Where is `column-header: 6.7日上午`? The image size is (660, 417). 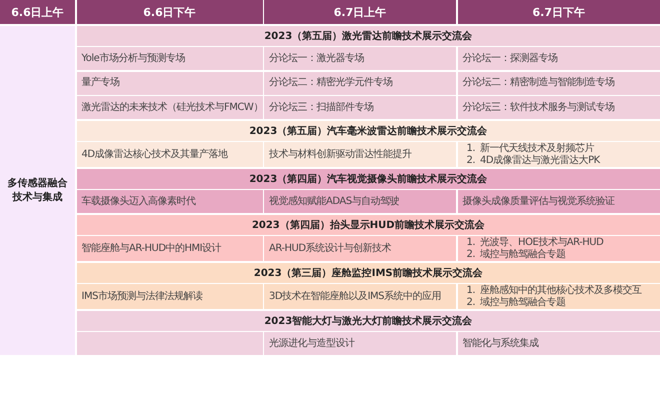 column-header: 6.7日上午 is located at coordinates (360, 12).